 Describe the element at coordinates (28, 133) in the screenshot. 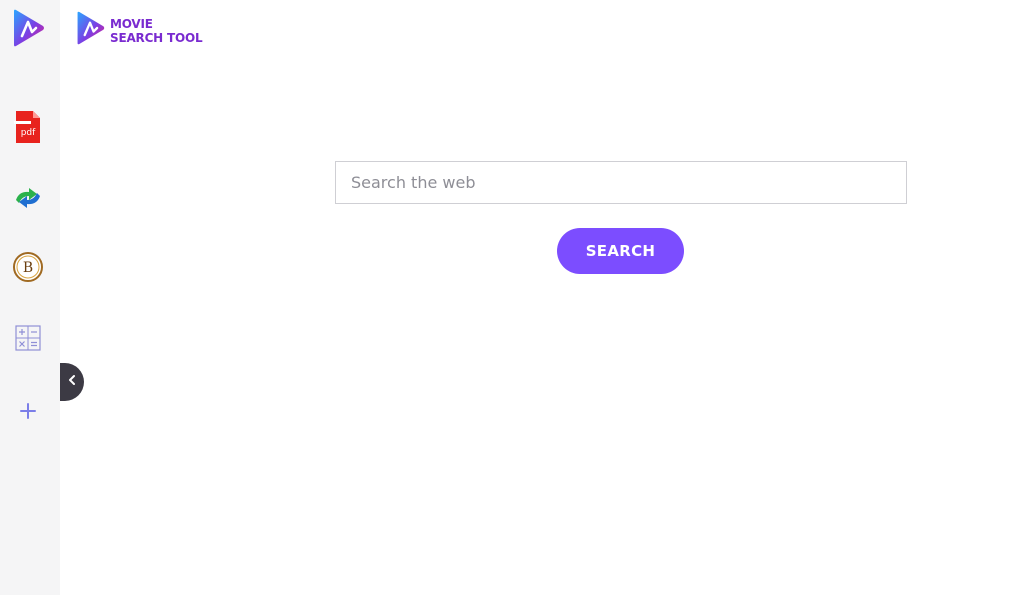

I see `svg-text: pdf` at that location.